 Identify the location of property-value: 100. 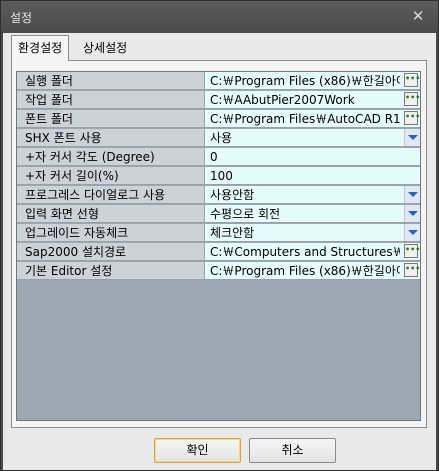
(312, 176).